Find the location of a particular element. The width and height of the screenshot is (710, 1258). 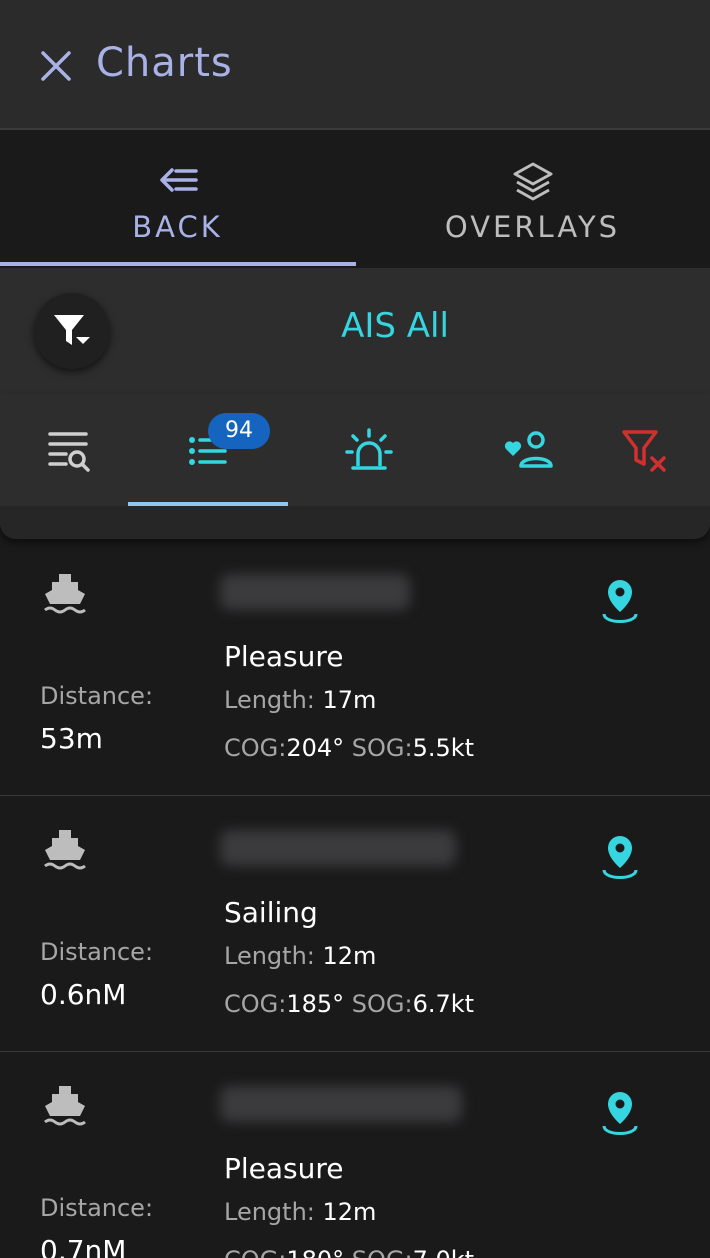

vessel-cog-sog: COG:185° SOG:6.7kt is located at coordinates (349, 1004).